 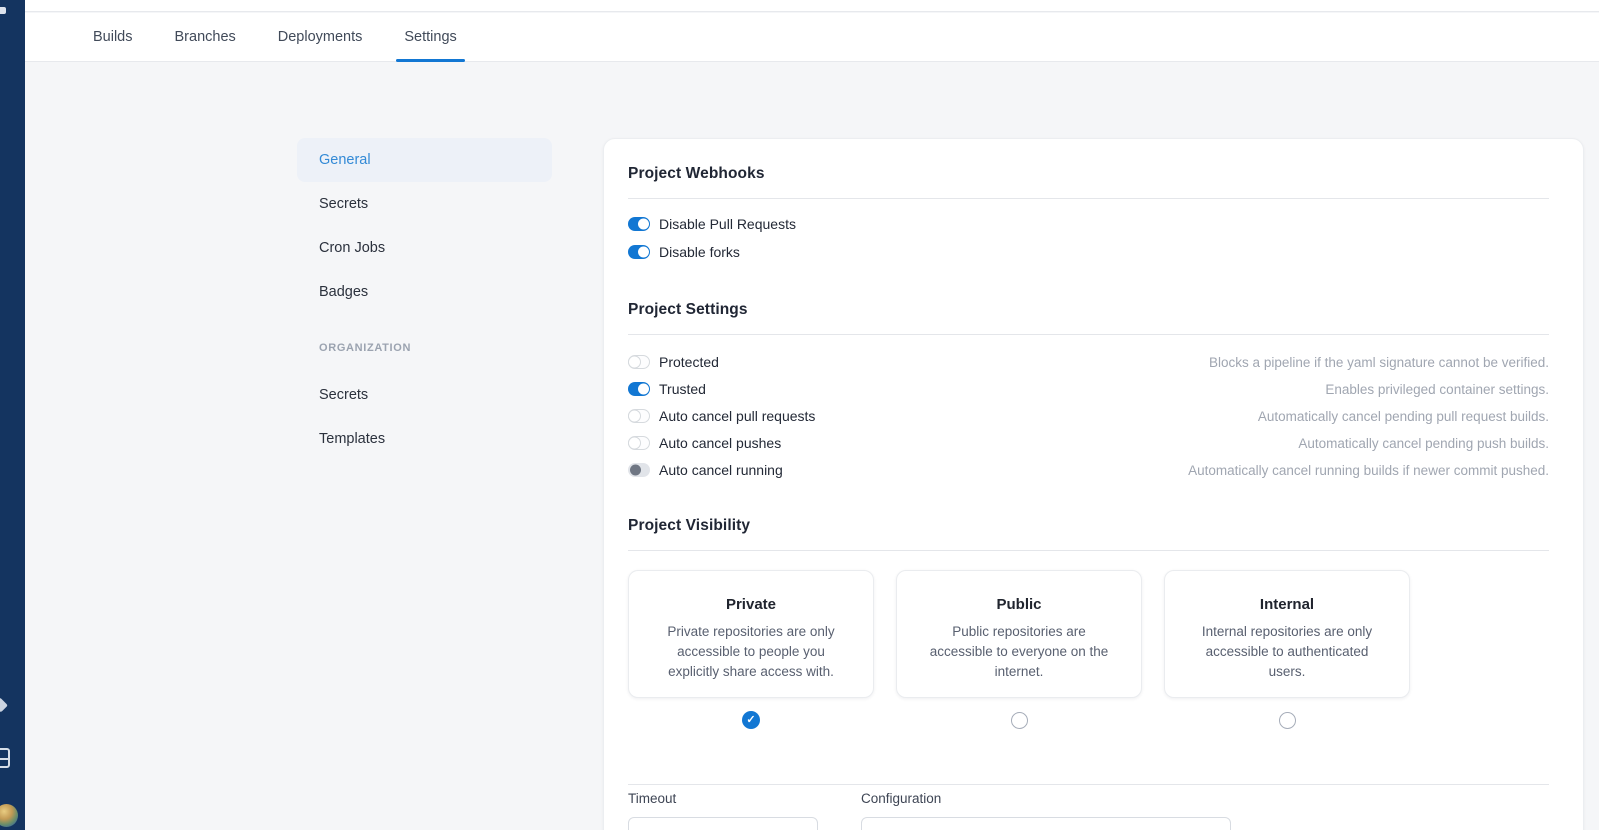 I want to click on visibility-card-title: Internal, so click(x=1287, y=604).